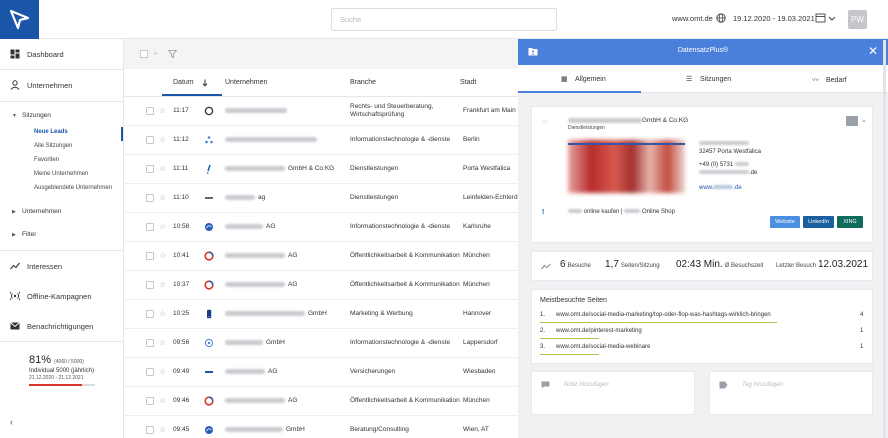 This screenshot has height=438, width=888. What do you see at coordinates (56, 378) in the screenshot?
I see `quota-range: 21.12.2020 - 21.12.2021` at bounding box center [56, 378].